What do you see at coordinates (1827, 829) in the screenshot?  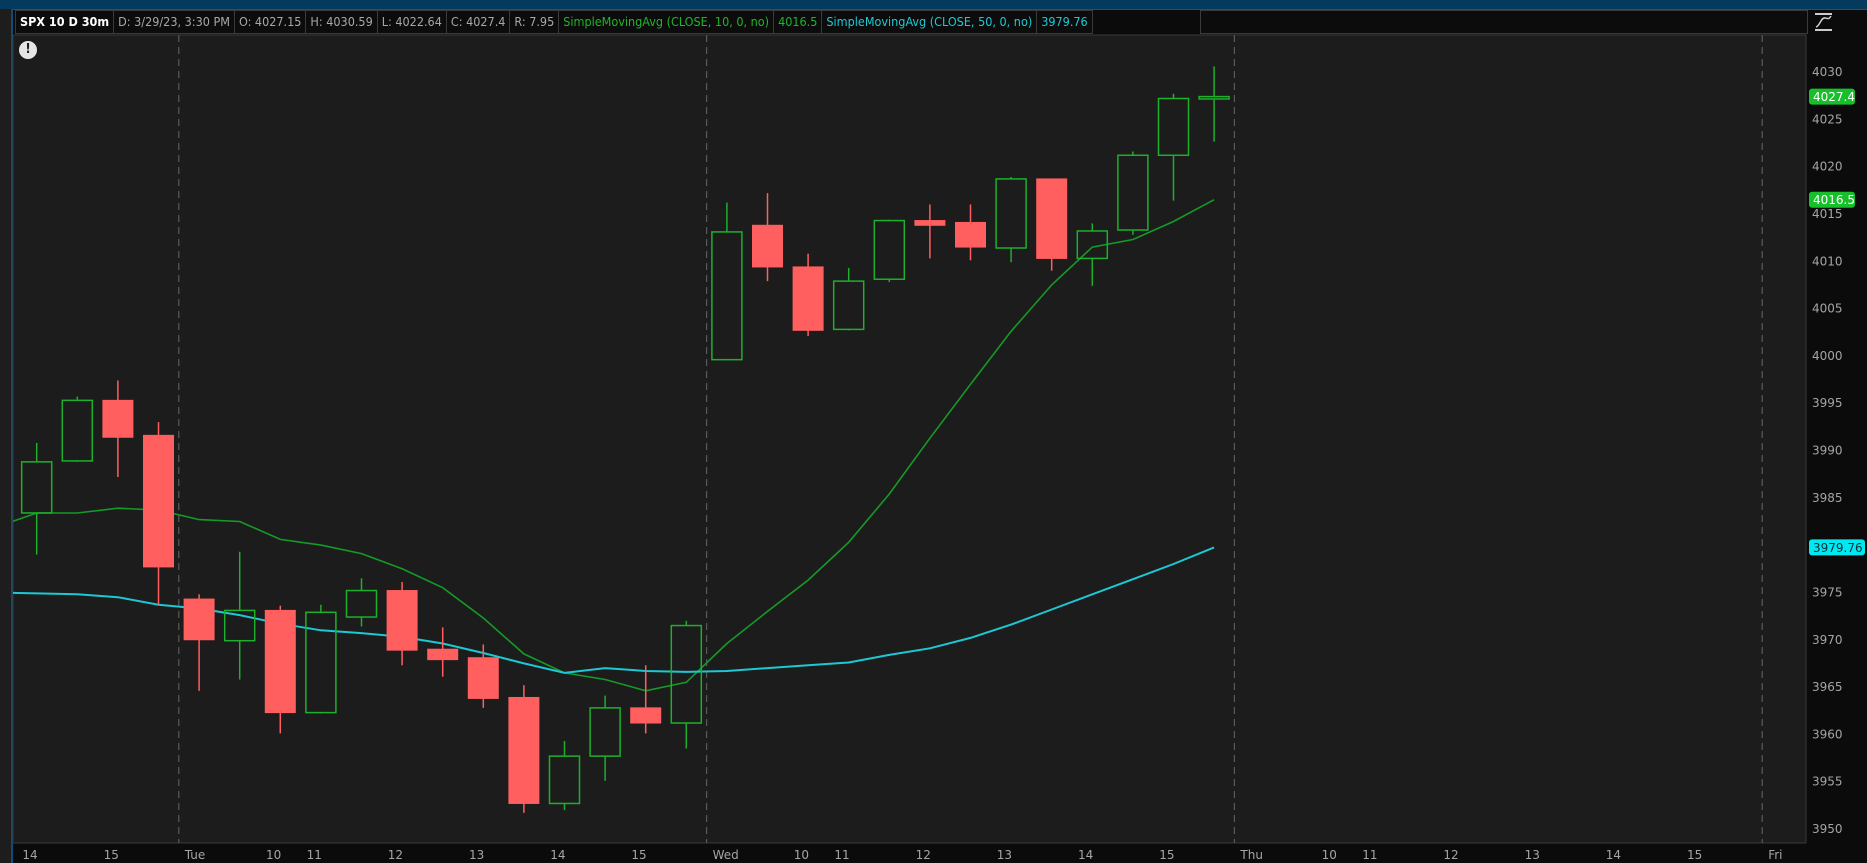 I see `y-tick-label: 3950` at bounding box center [1827, 829].